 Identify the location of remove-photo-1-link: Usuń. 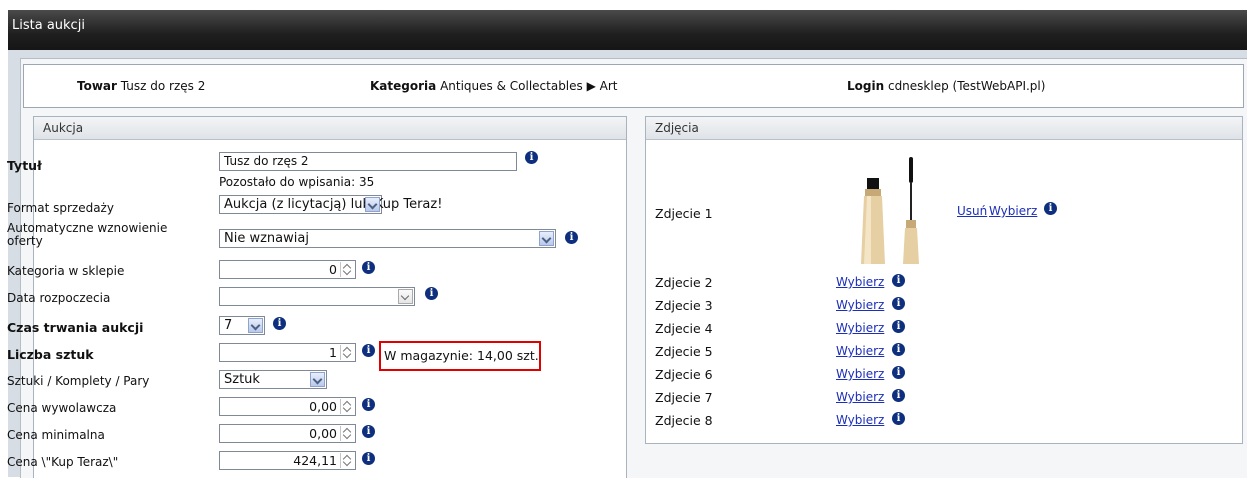
(972, 211).